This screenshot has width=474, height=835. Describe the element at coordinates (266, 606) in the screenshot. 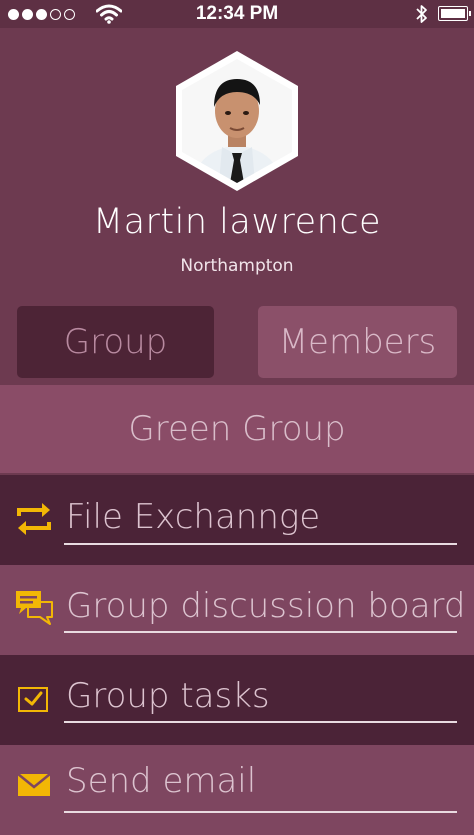

I see `menu-label-discussion-board: Group discussion board` at that location.